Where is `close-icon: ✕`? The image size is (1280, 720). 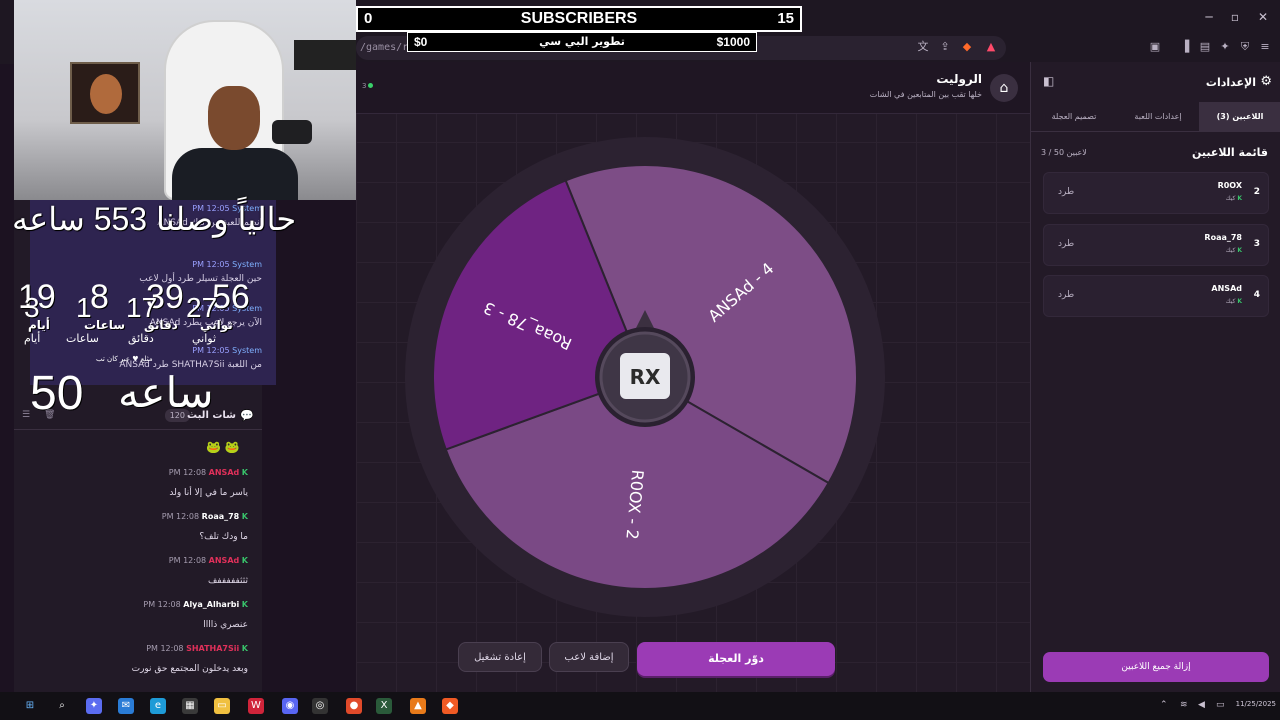
close-icon: ✕ is located at coordinates (1263, 17).